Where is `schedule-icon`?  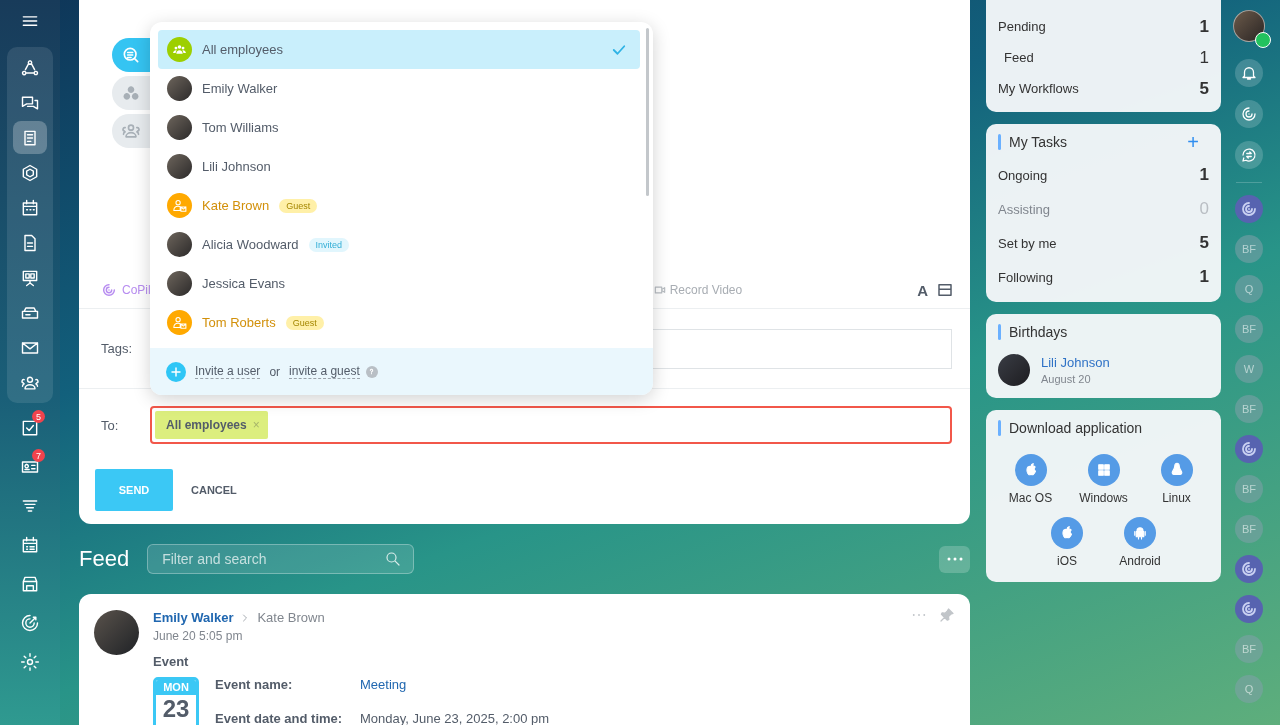 schedule-icon is located at coordinates (30, 544).